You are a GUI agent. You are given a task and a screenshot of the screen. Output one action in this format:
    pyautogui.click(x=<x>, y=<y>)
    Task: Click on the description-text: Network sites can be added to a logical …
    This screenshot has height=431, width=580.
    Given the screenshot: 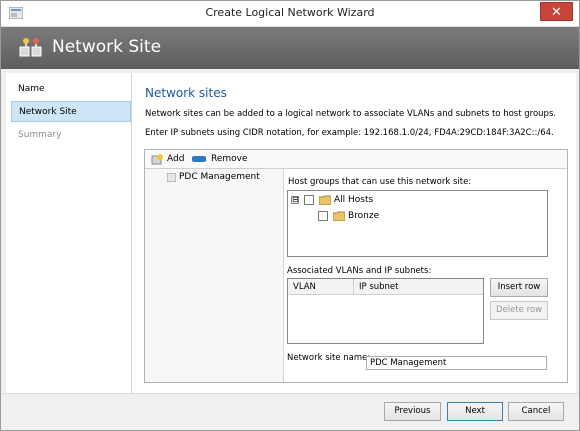 What is the action you would take?
    pyautogui.click(x=351, y=114)
    